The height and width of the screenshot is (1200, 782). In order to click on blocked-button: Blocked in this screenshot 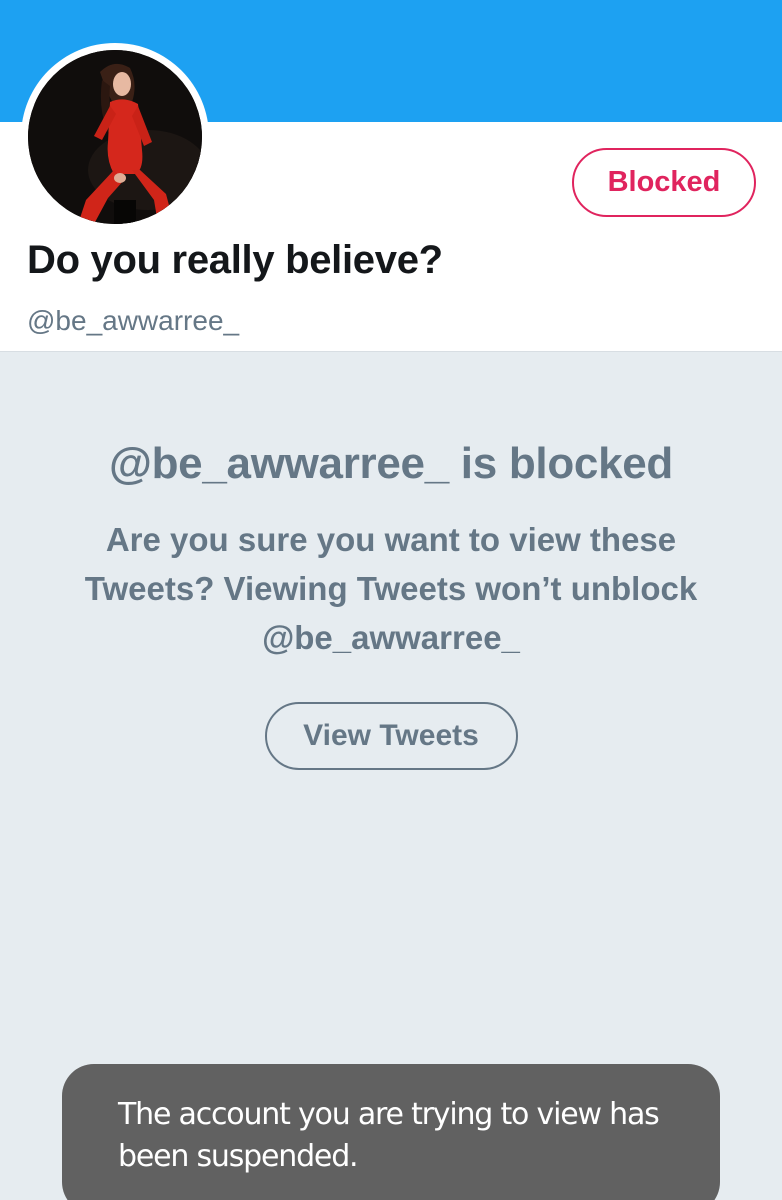, I will do `click(664, 182)`.